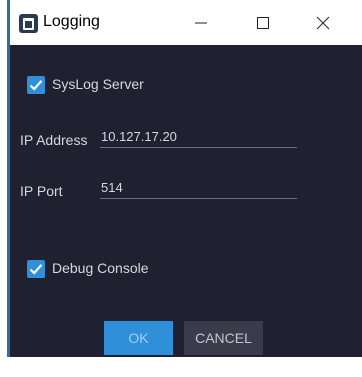 This screenshot has height=377, width=362. Describe the element at coordinates (263, 23) in the screenshot. I see `maximize-icon` at that location.